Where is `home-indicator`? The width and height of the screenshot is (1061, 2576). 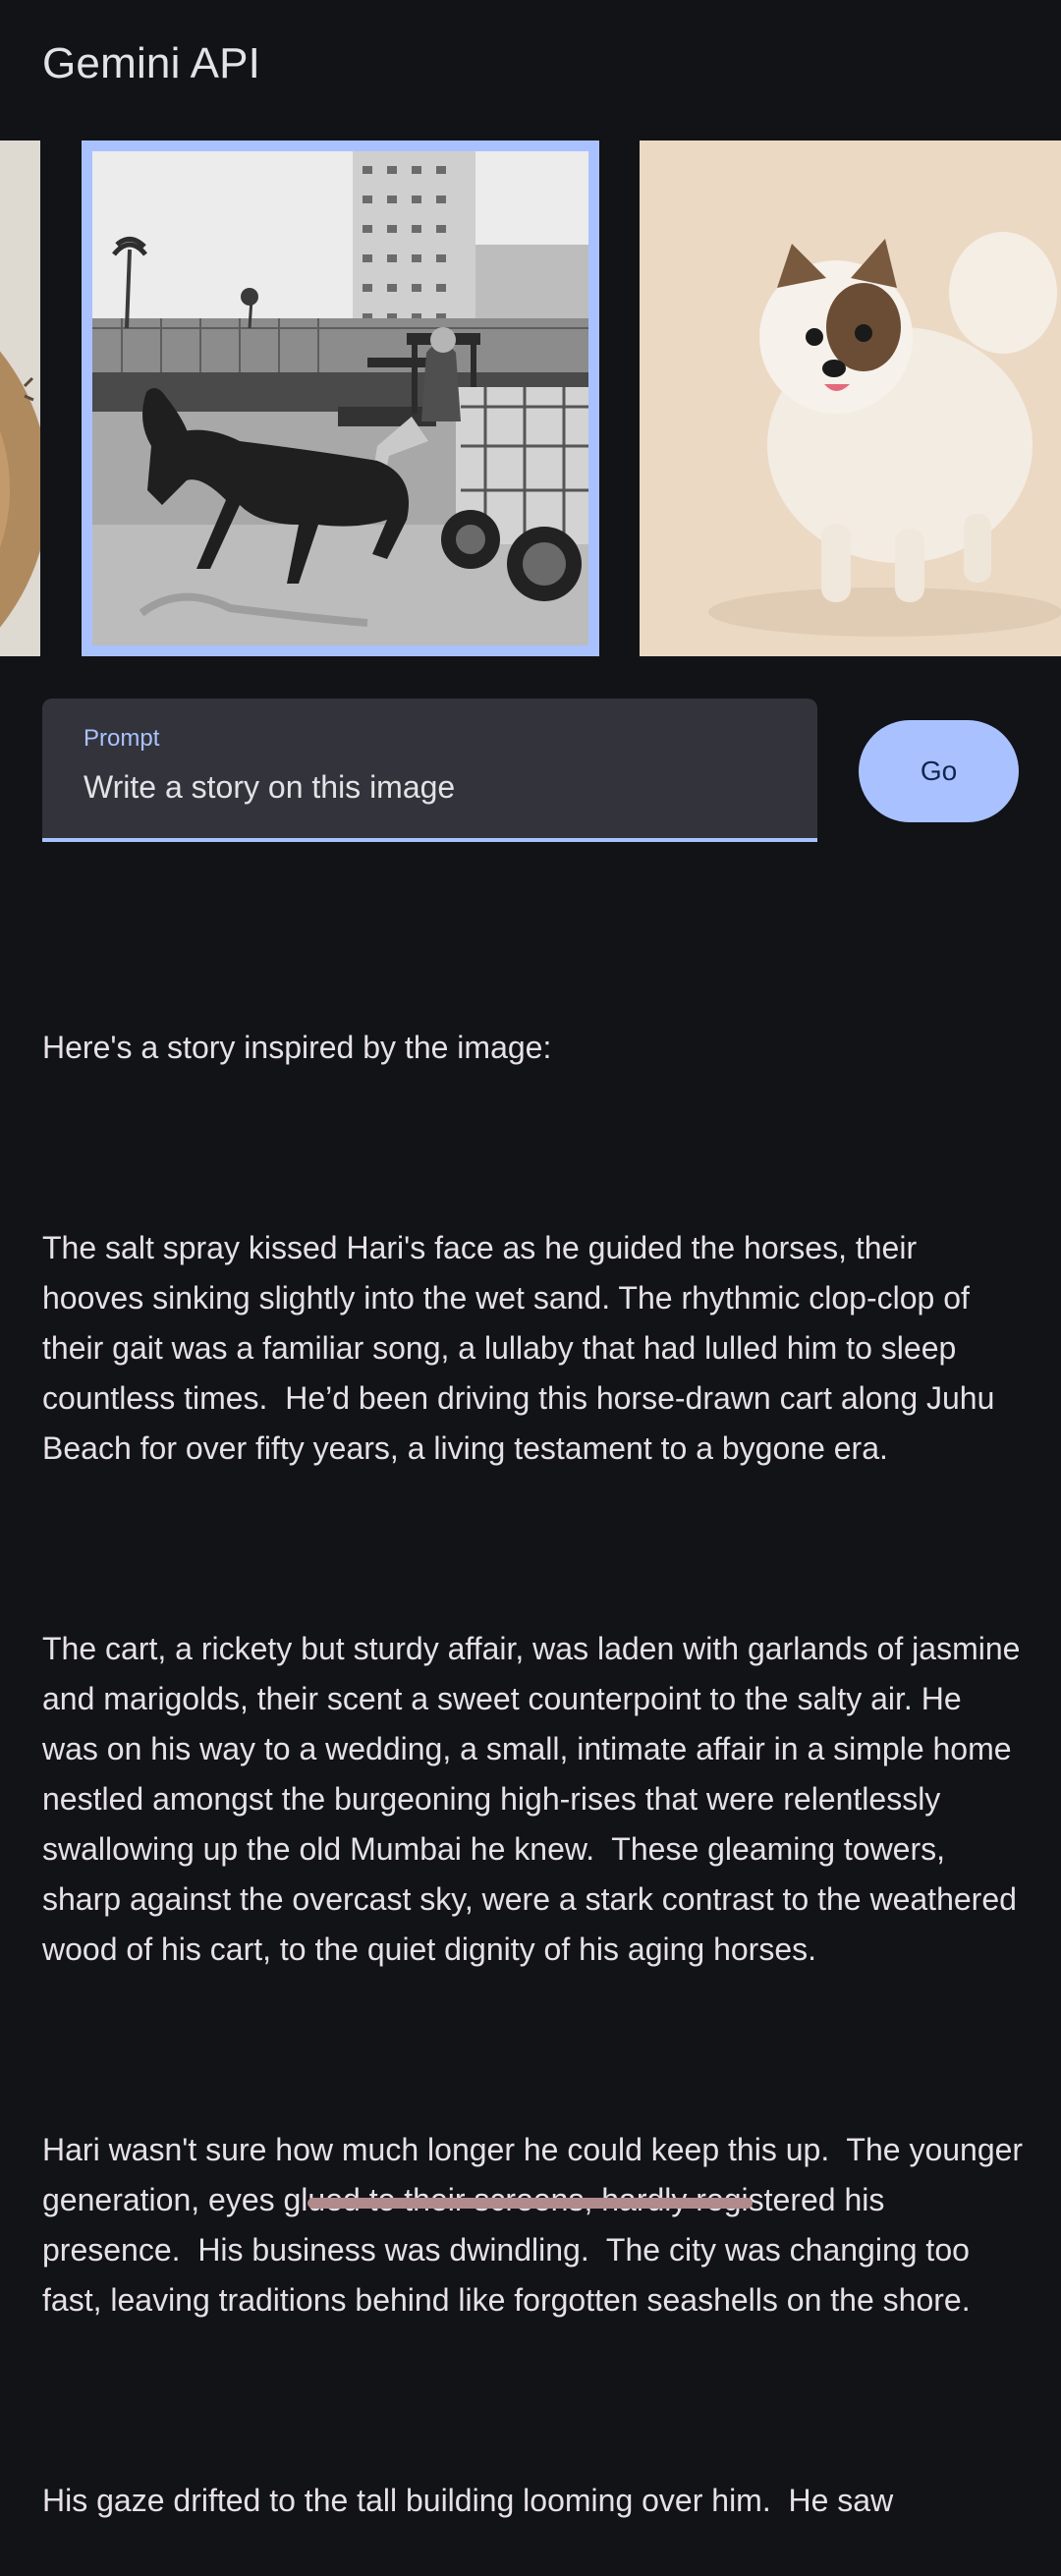
home-indicator is located at coordinates (530, 2203).